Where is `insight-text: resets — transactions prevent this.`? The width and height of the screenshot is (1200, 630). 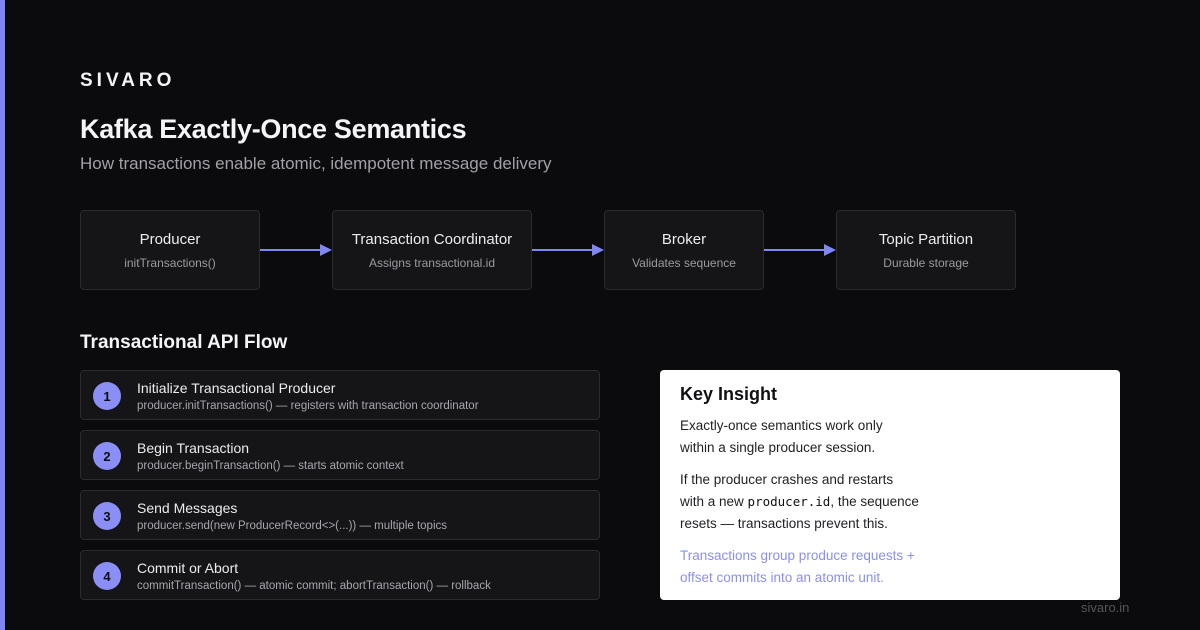
insight-text: resets — transactions prevent this. is located at coordinates (784, 523).